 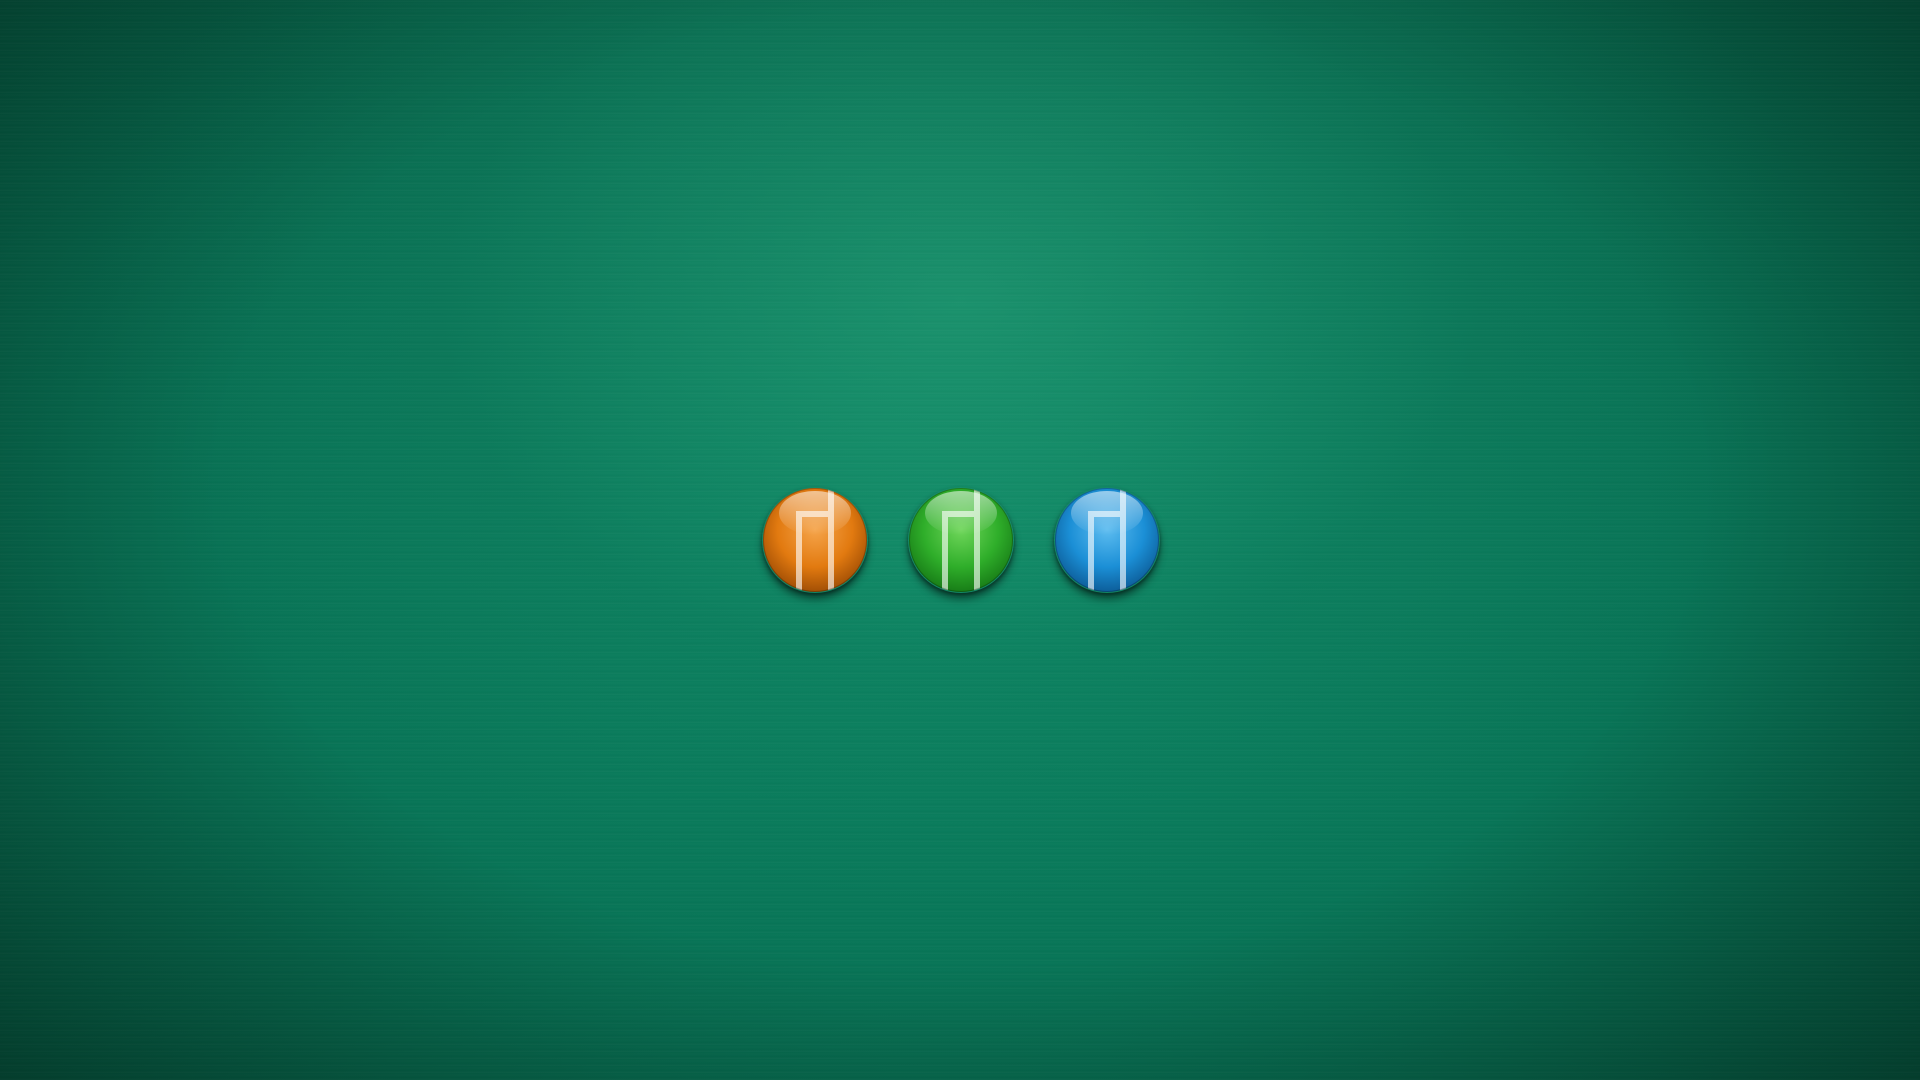 I want to click on logo-row, so click(x=960, y=542).